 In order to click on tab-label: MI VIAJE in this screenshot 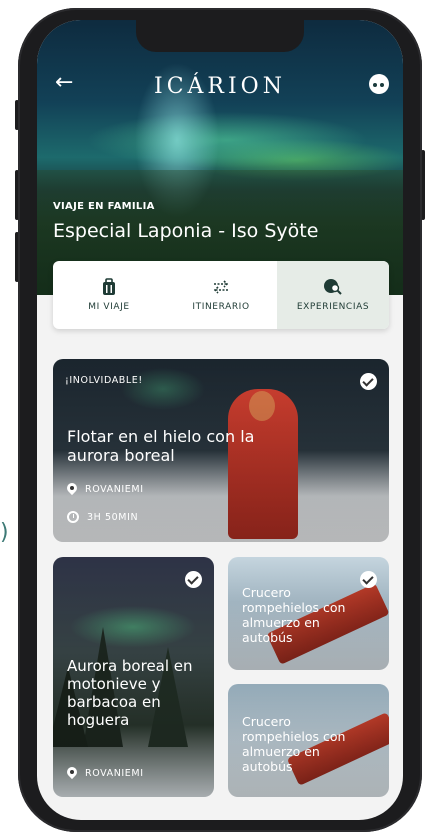, I will do `click(109, 307)`.